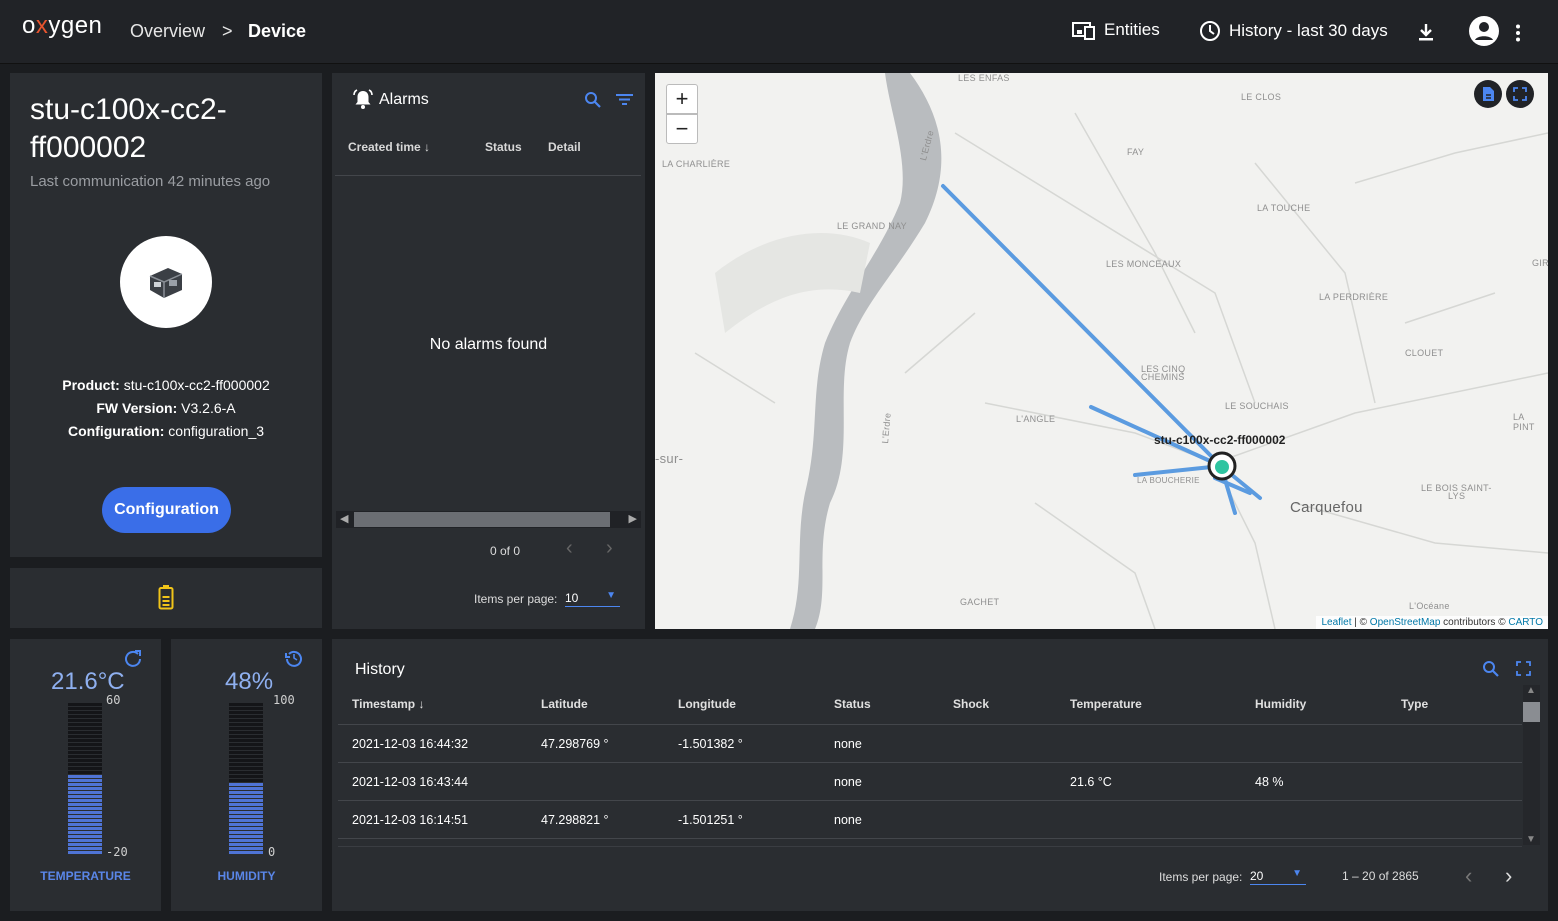 Image resolution: width=1558 pixels, height=921 pixels. I want to click on history-search-icon, so click(1490, 668).